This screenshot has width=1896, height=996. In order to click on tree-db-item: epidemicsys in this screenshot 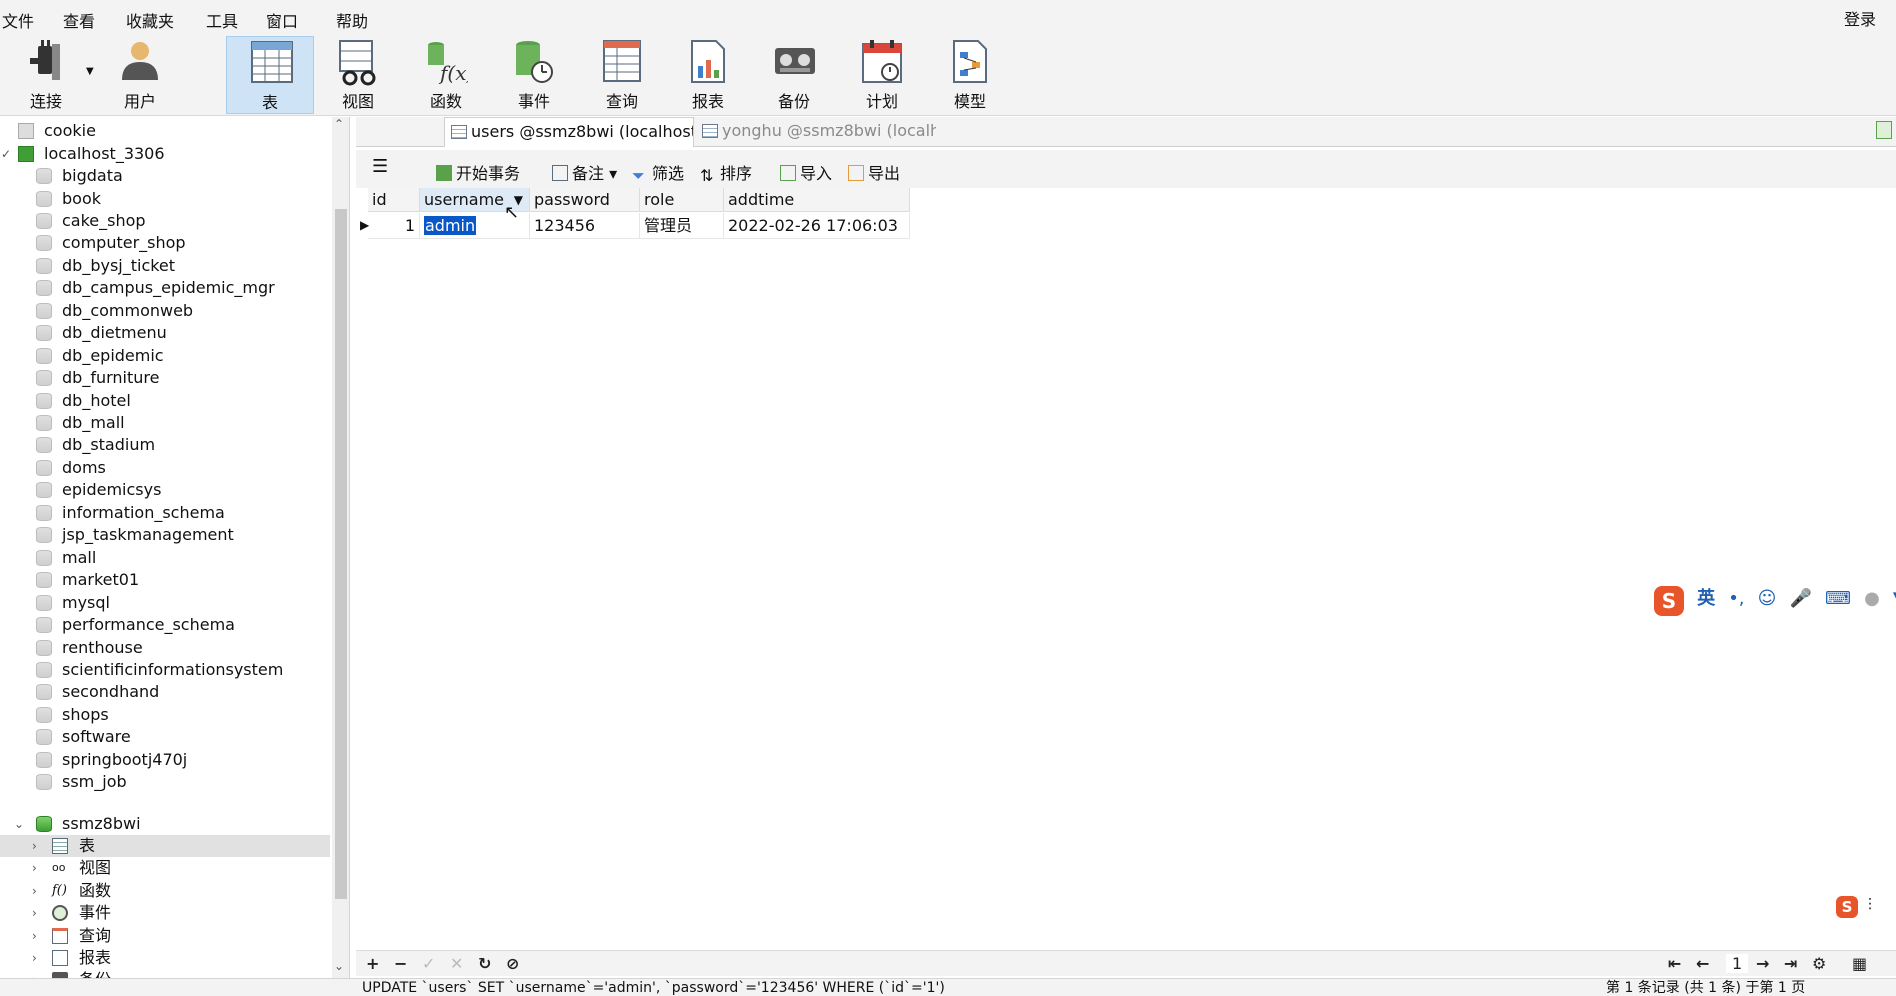, I will do `click(165, 490)`.